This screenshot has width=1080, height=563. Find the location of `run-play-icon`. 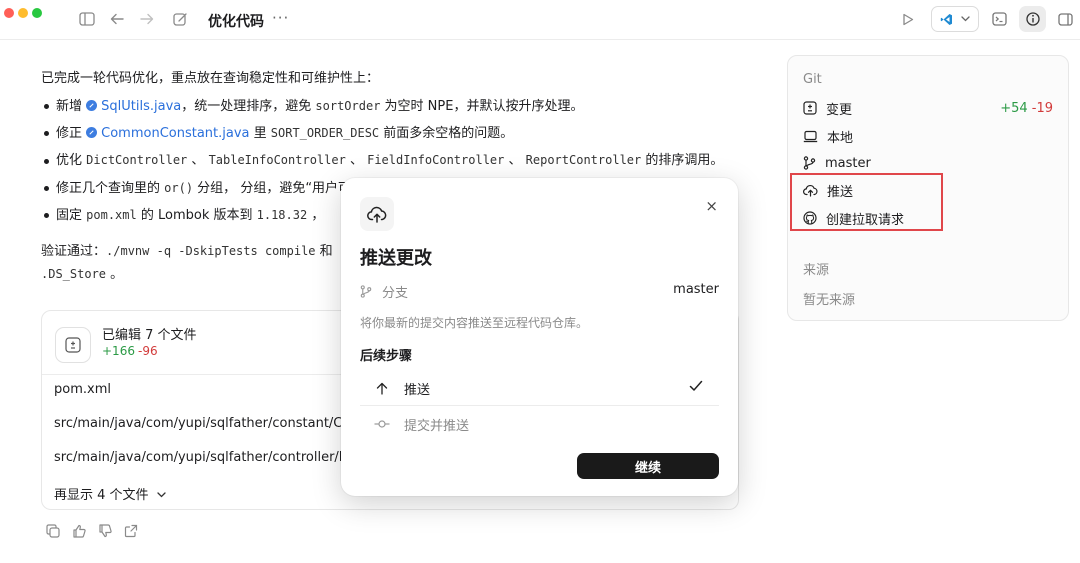

run-play-icon is located at coordinates (908, 19).